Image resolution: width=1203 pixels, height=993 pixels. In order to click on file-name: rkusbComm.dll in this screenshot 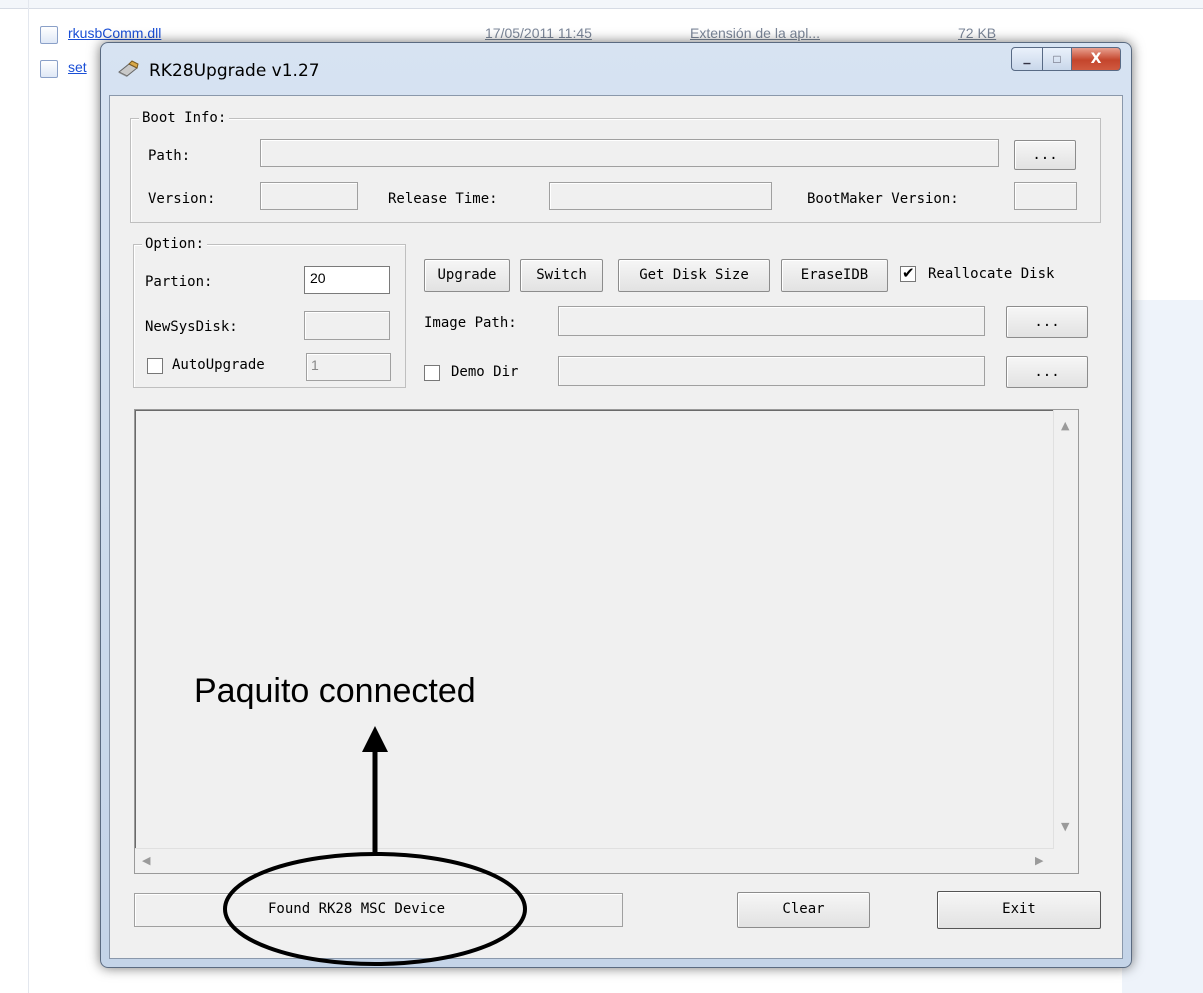, I will do `click(114, 33)`.